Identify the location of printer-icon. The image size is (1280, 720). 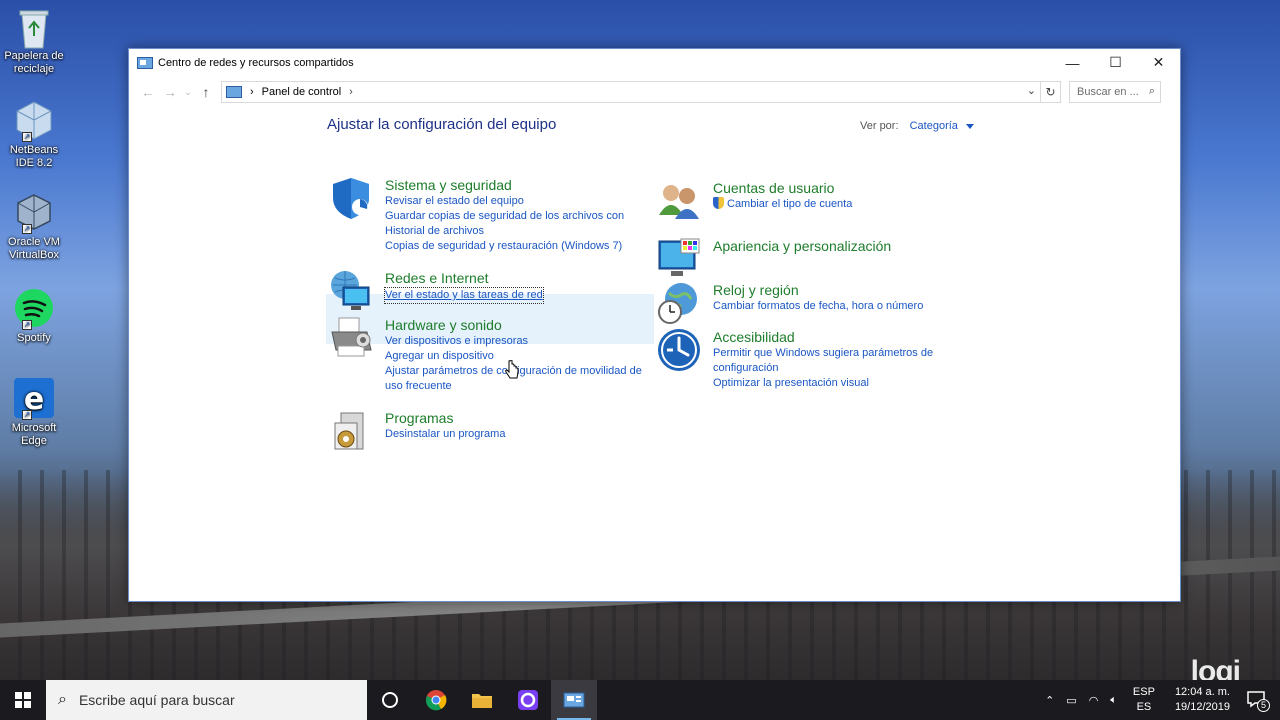
(351, 338).